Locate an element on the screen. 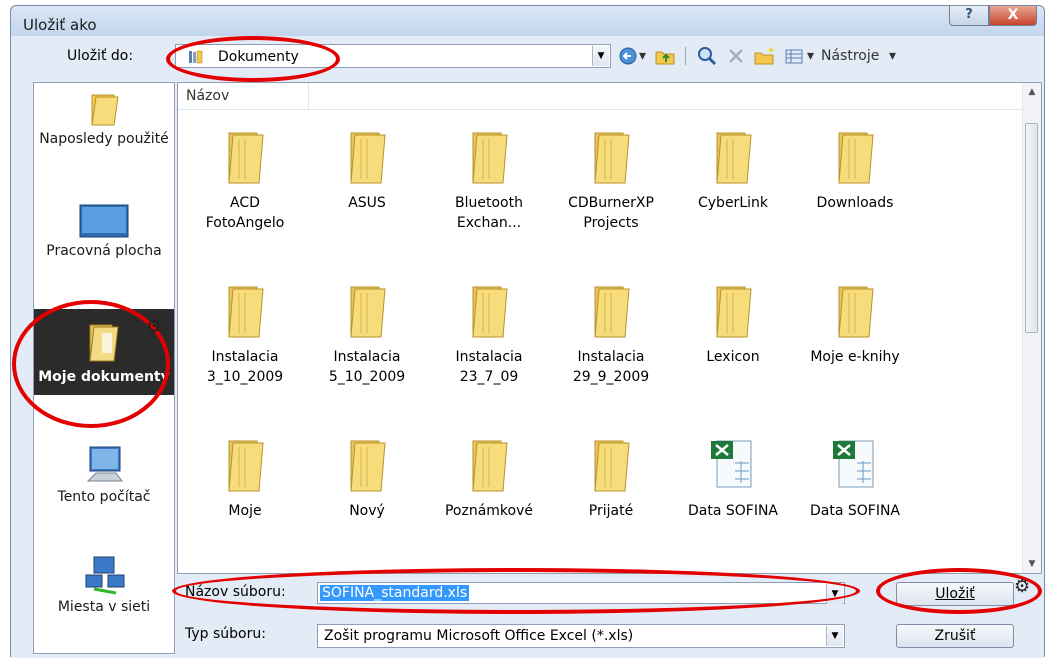 This screenshot has height=664, width=1057. place-label: Miesta v sieti is located at coordinates (104, 607).